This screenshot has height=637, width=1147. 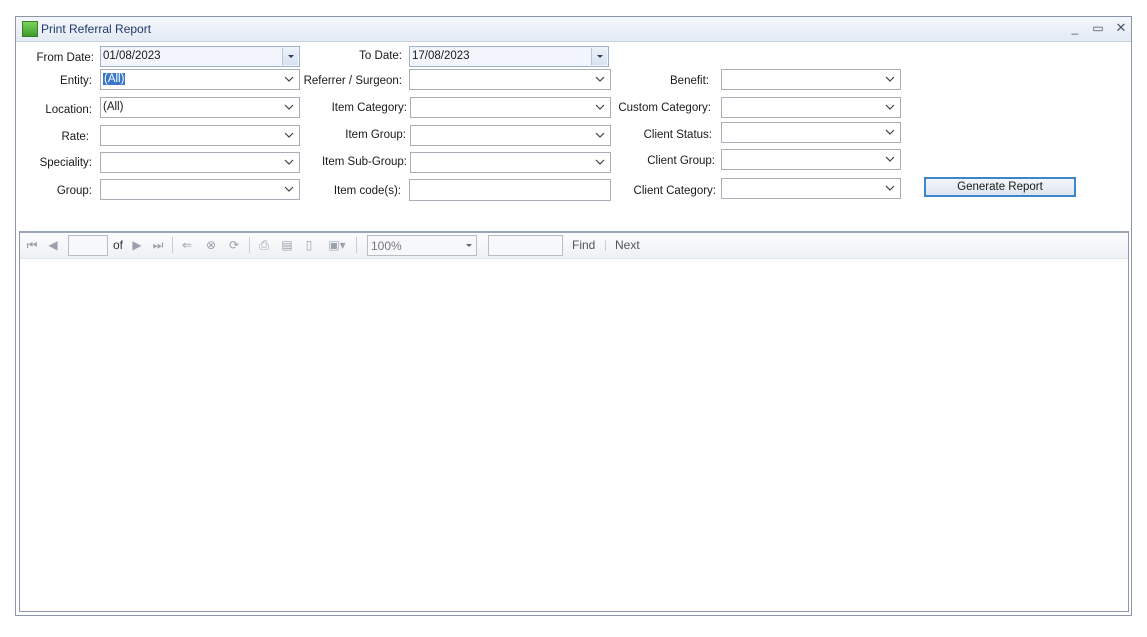 What do you see at coordinates (510, 79) in the screenshot?
I see `referrer-combo` at bounding box center [510, 79].